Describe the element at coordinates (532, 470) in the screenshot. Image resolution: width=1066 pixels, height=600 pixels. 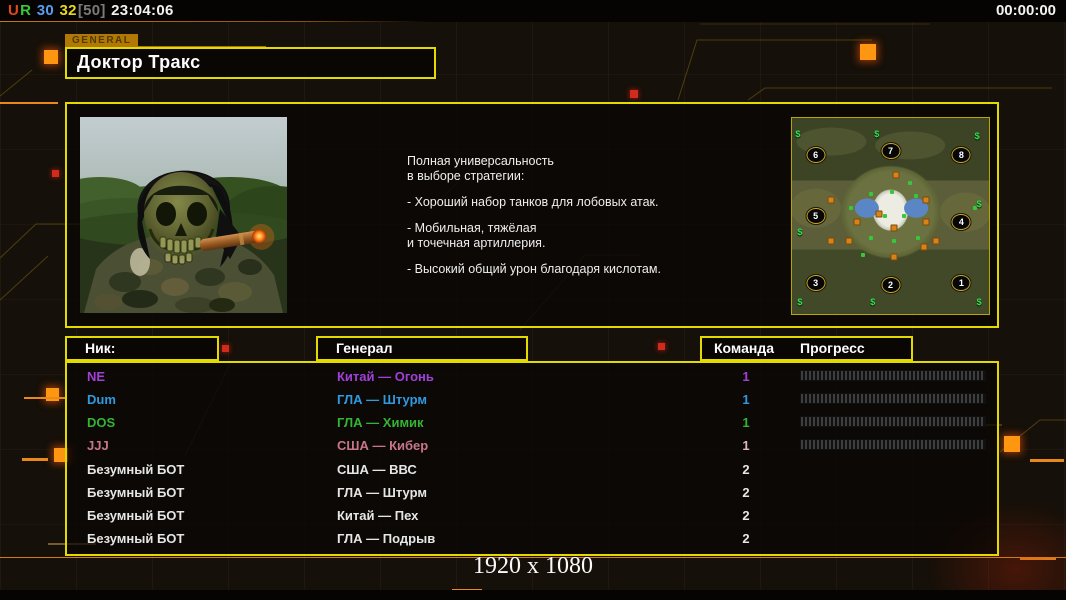
I see `player-row: Безумный БОТ США — ВВС 2` at that location.